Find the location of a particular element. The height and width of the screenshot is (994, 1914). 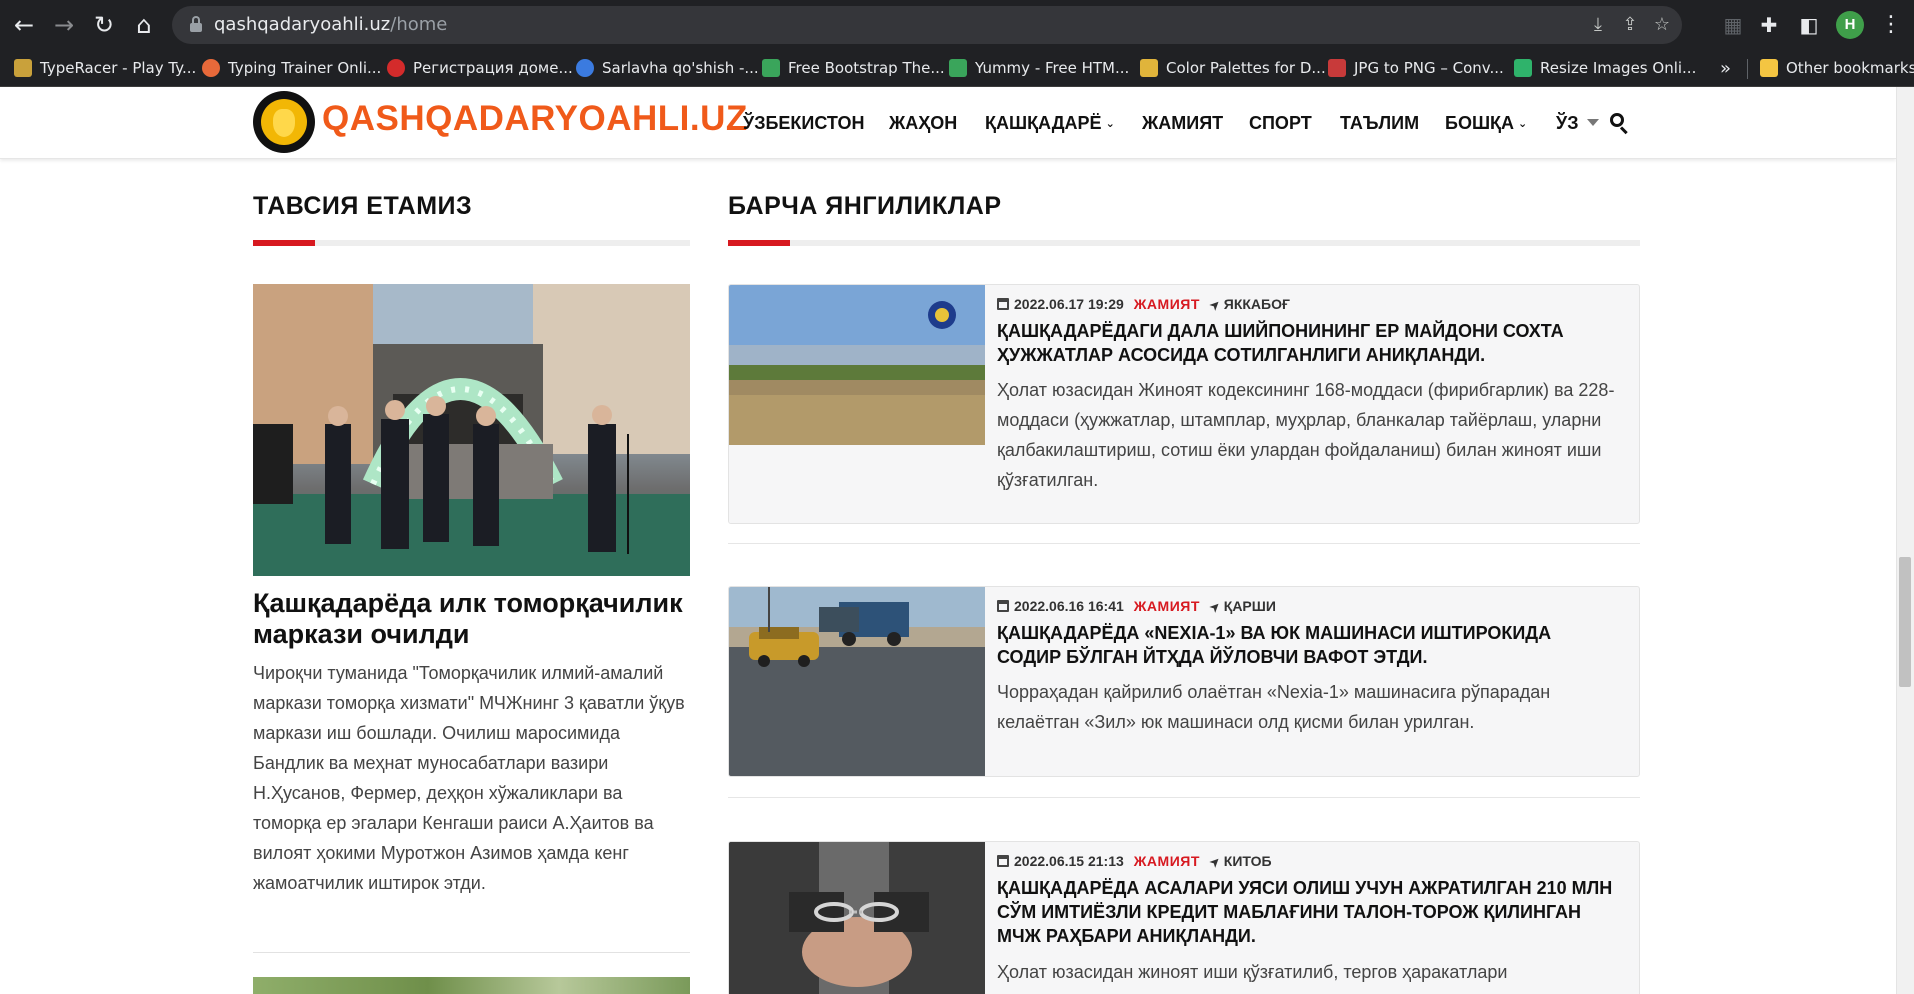

browser-menu-icon: ⋮ is located at coordinates (1891, 25).